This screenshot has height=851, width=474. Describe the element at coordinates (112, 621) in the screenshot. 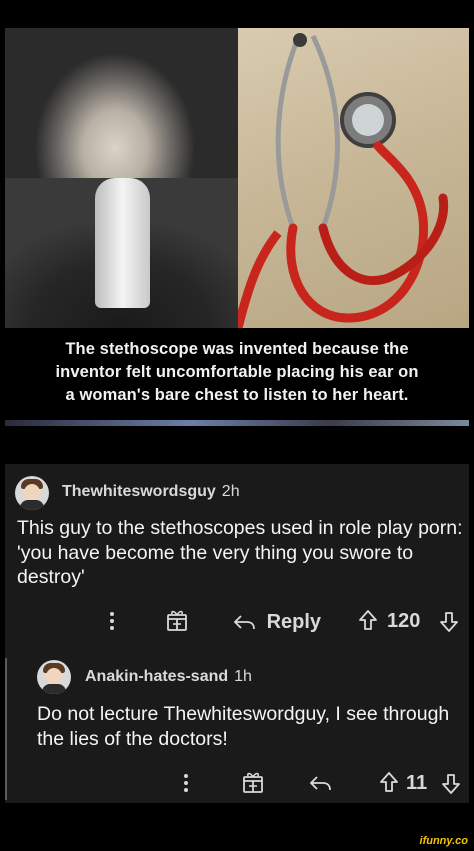

I see `more-options-icon` at that location.